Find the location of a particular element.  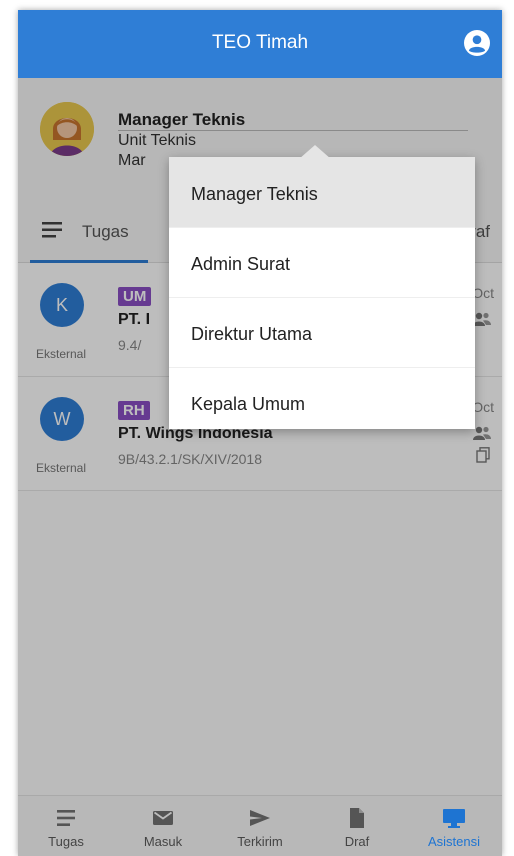

nav-label: Masuk is located at coordinates (163, 841).